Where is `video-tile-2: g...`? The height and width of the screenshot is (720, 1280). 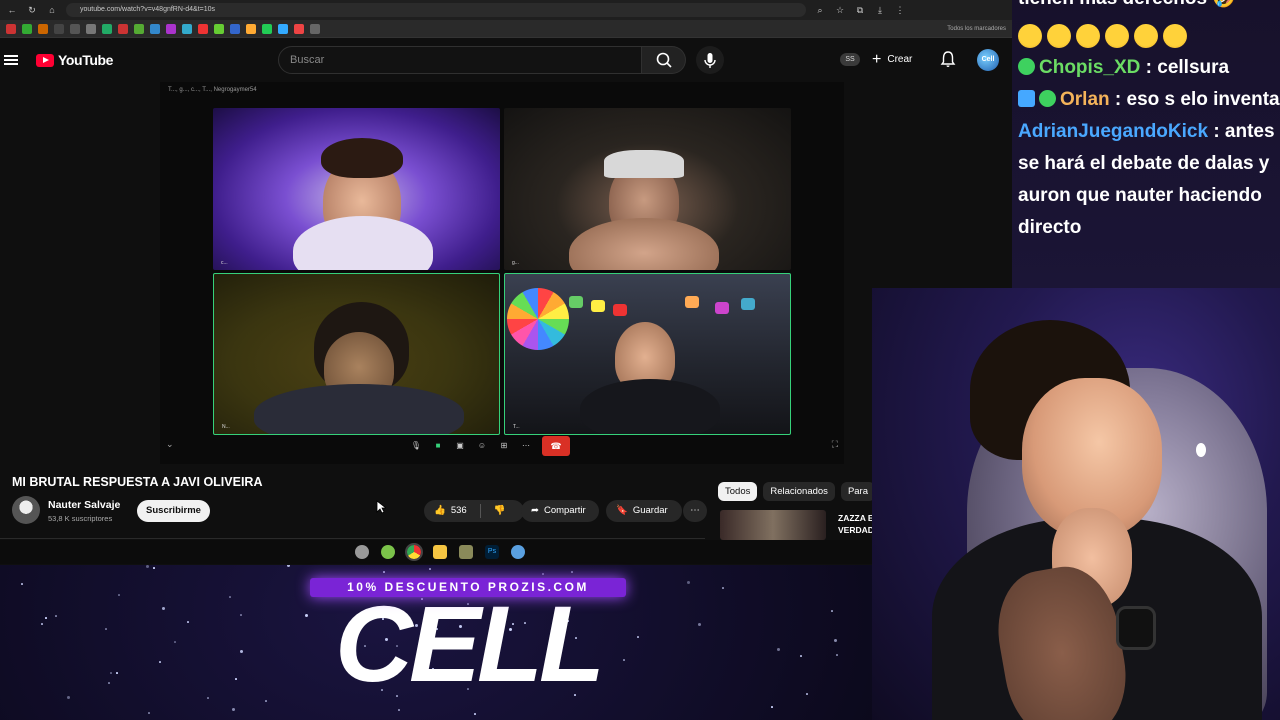 video-tile-2: g... is located at coordinates (647, 189).